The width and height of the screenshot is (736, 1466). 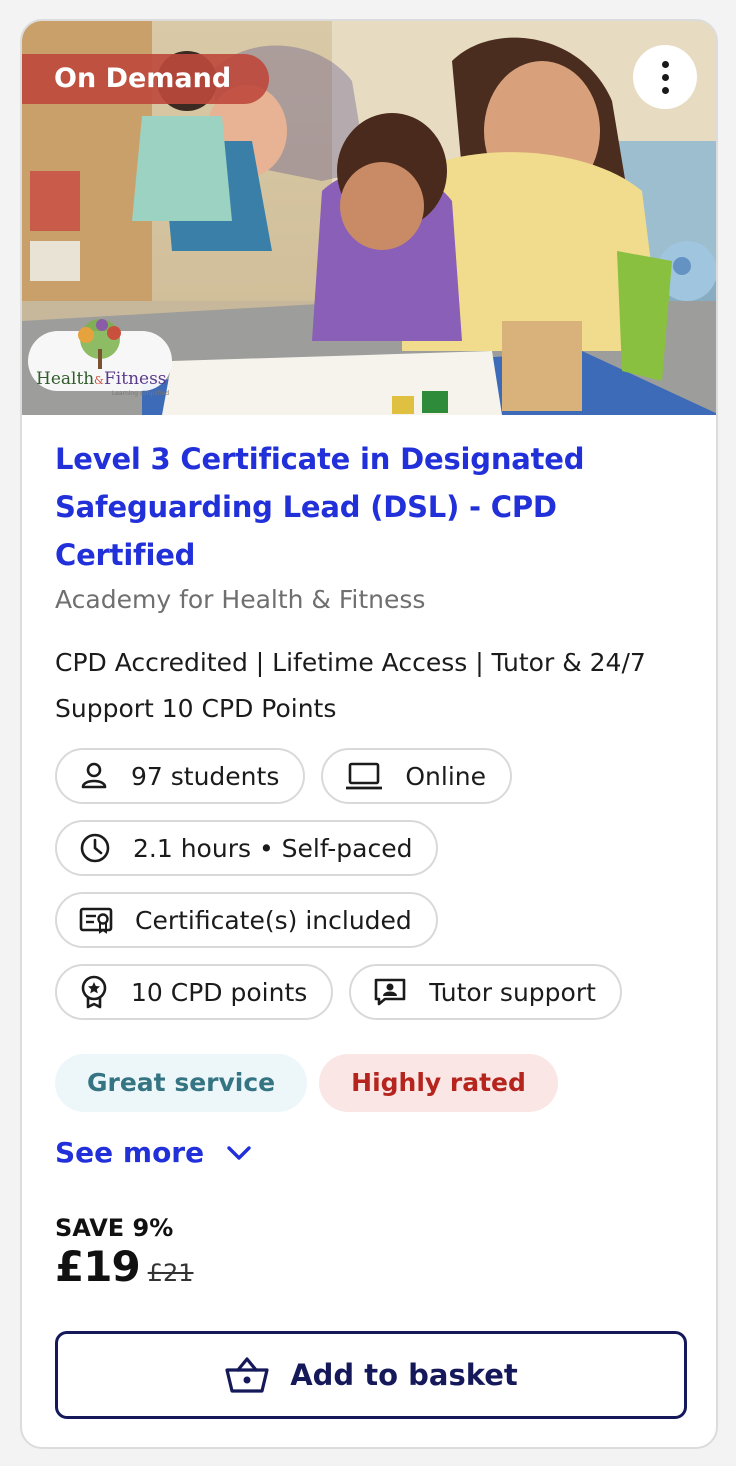 I want to click on duration-chip: 2.1 hours • Self-paced, so click(x=247, y=848).